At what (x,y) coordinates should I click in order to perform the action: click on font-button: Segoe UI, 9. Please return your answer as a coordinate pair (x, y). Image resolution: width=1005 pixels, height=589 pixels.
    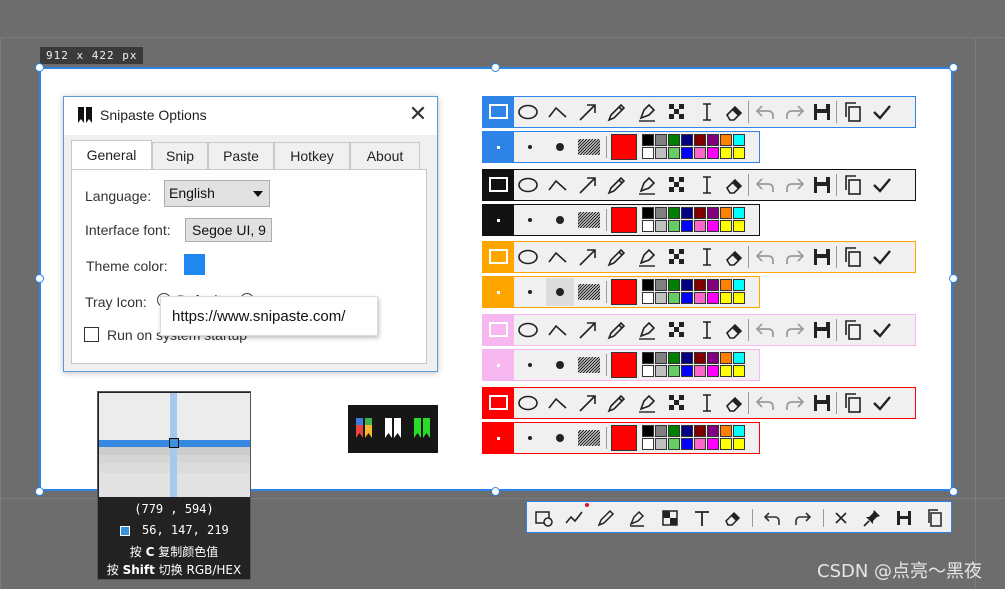
    Looking at the image, I should click on (228, 230).